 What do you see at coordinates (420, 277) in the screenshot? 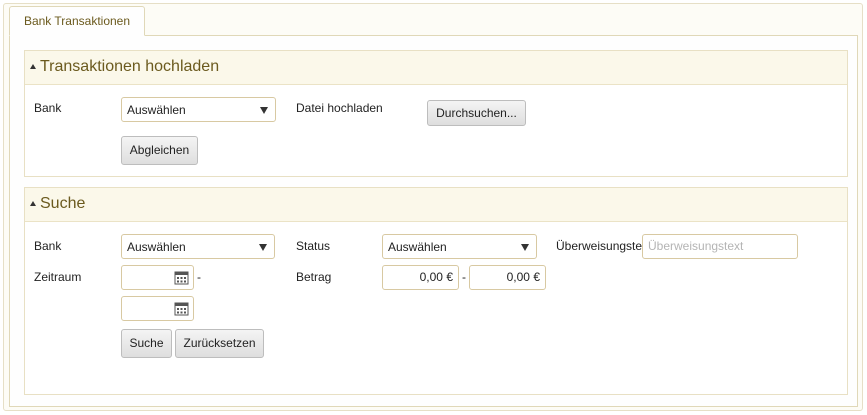
I see `amount-from-input: 0,00 €` at bounding box center [420, 277].